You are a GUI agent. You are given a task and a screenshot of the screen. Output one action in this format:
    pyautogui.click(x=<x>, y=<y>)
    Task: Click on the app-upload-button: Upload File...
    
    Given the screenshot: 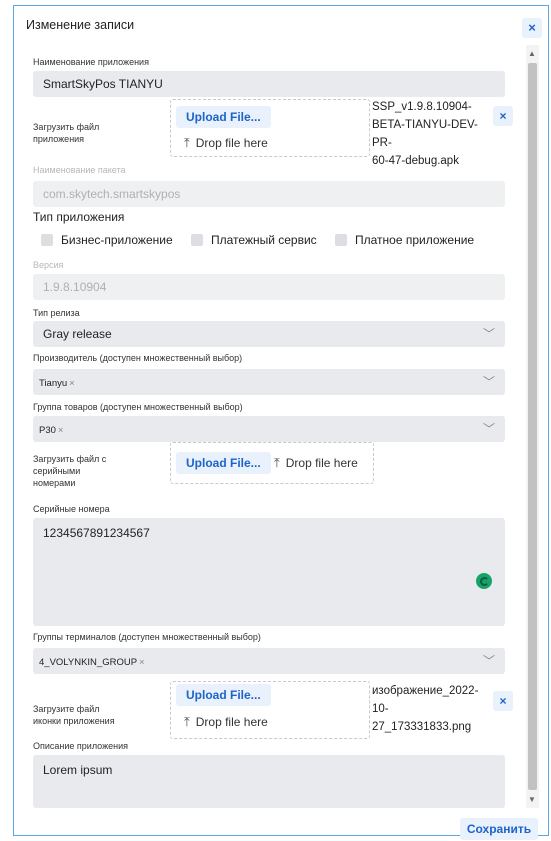 What is the action you would take?
    pyautogui.click(x=223, y=117)
    